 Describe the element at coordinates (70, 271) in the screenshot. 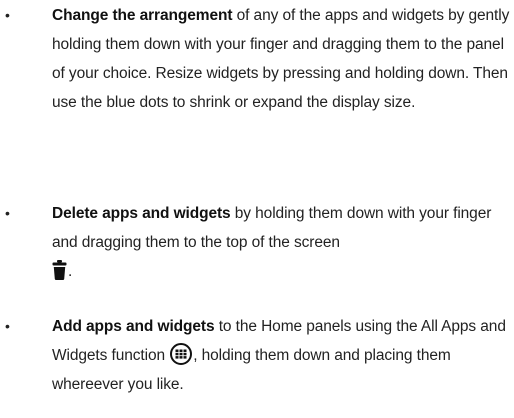

I see `item-body-end: .` at that location.